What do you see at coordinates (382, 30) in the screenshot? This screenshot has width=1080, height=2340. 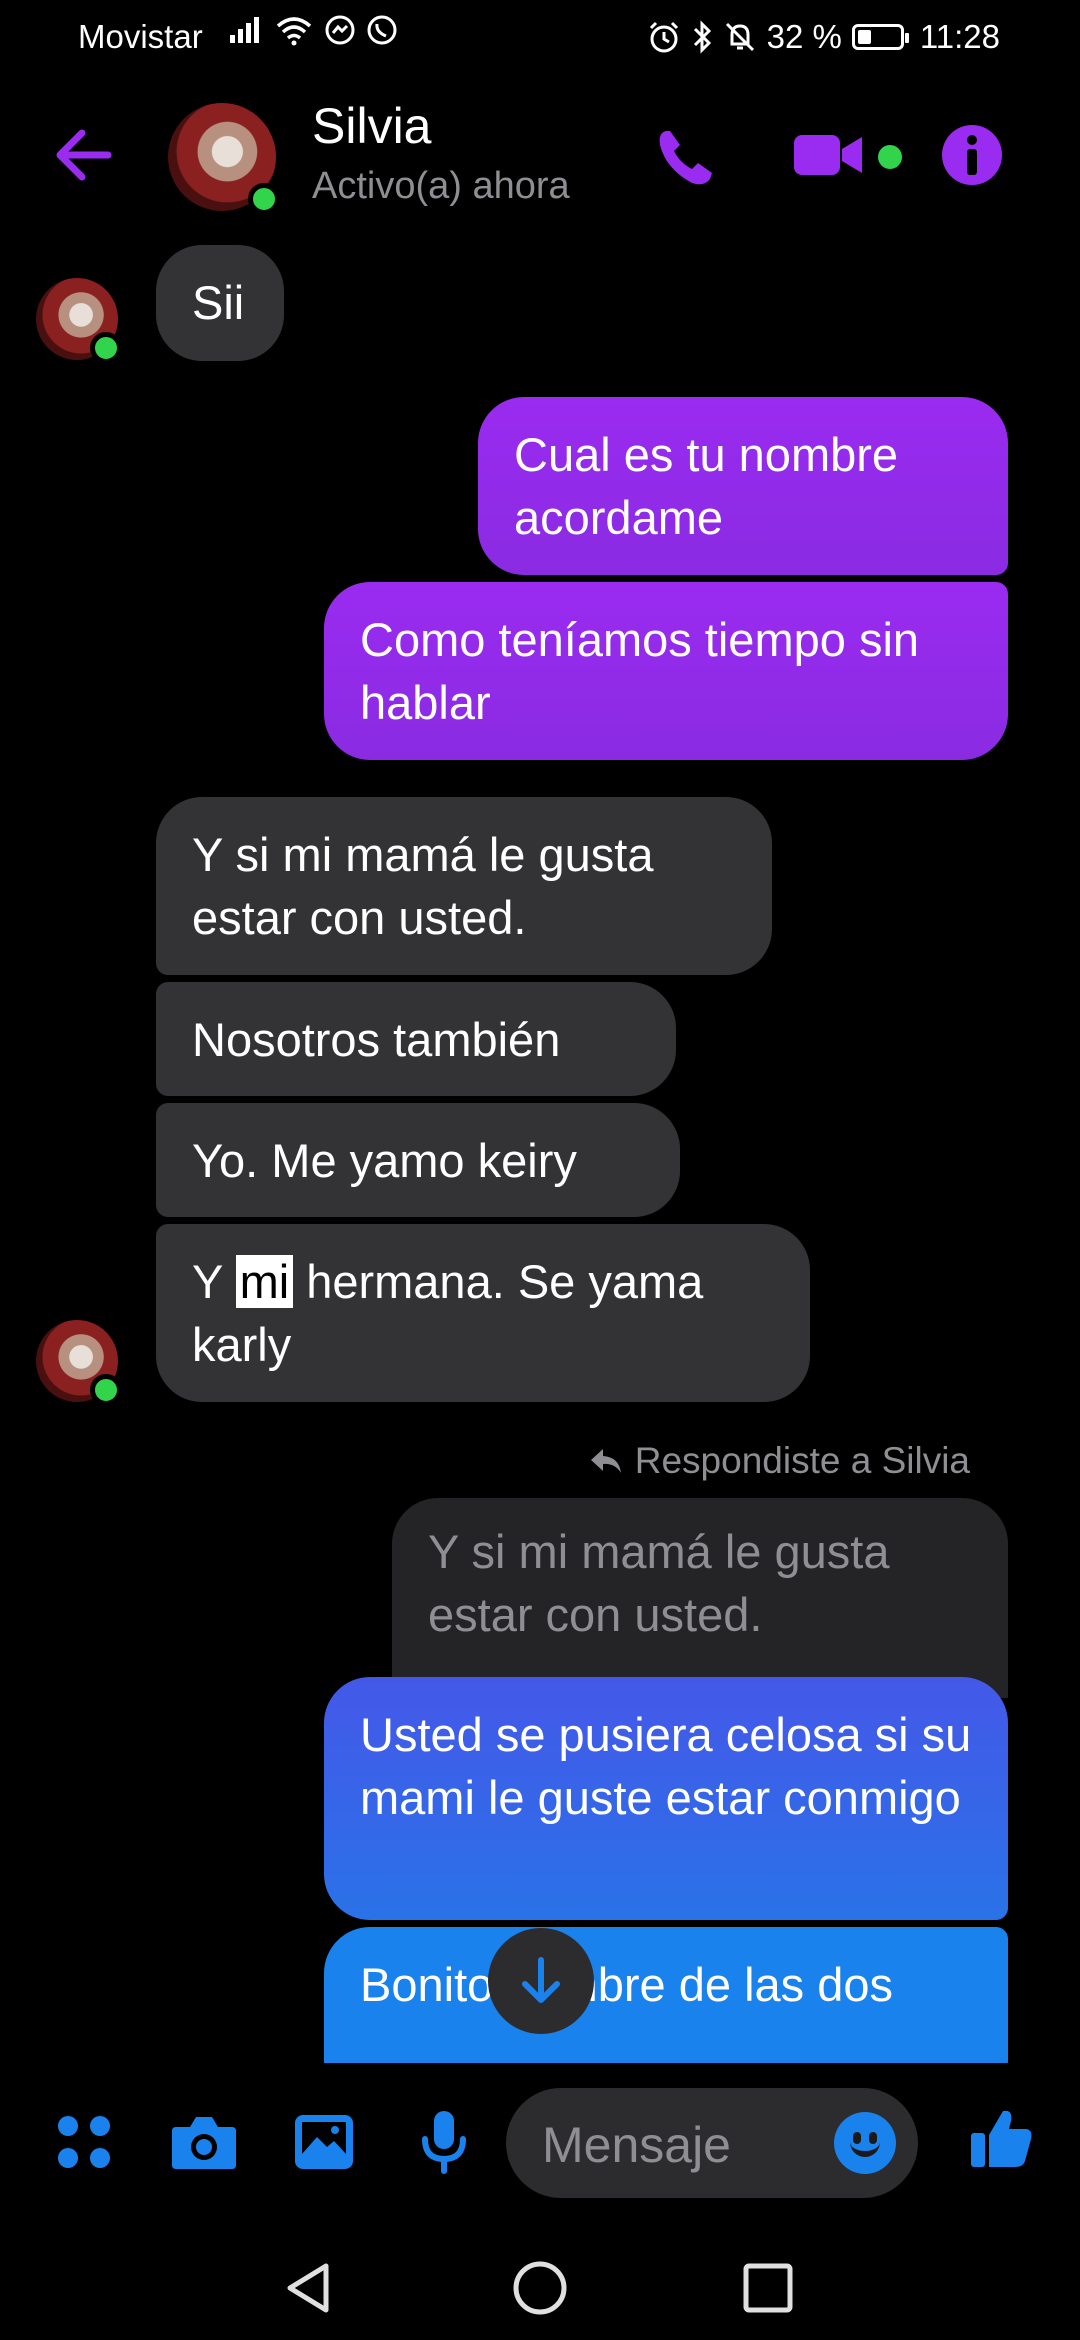 I see `whatsapp-notif-icon` at bounding box center [382, 30].